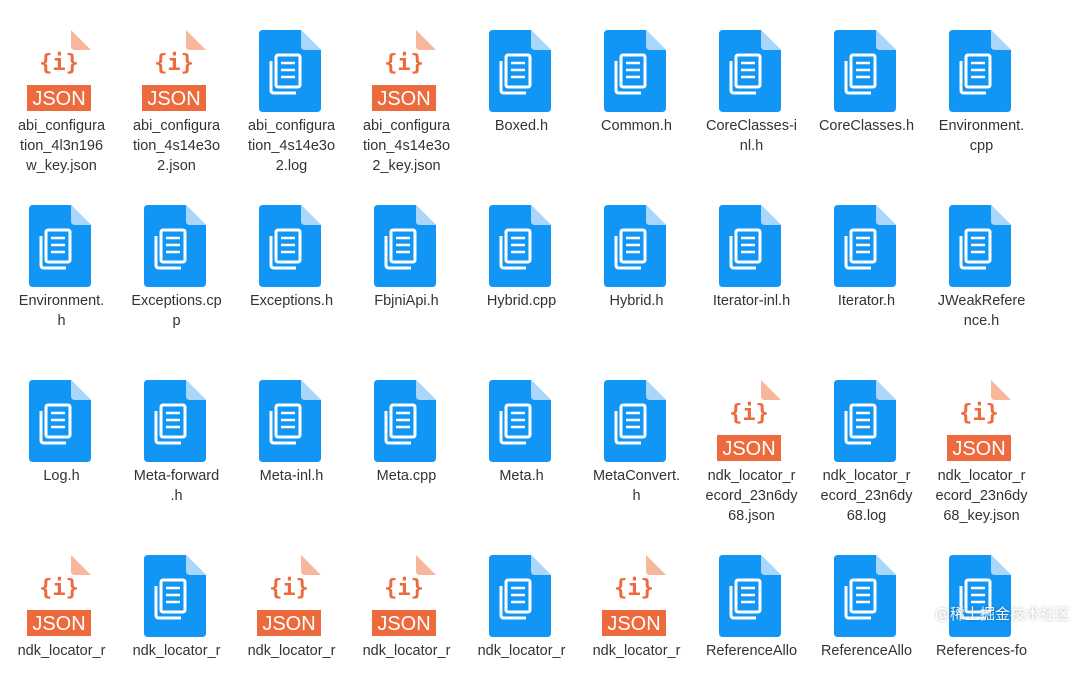  Describe the element at coordinates (751, 437) in the screenshot. I see `file-item: {i} JSON ndk_locator_r ecord_23n6dy 68.json` at that location.